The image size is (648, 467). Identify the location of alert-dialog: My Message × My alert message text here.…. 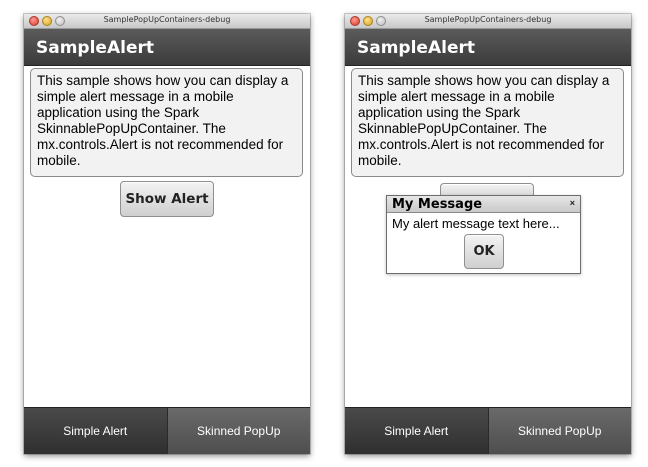
(483, 234).